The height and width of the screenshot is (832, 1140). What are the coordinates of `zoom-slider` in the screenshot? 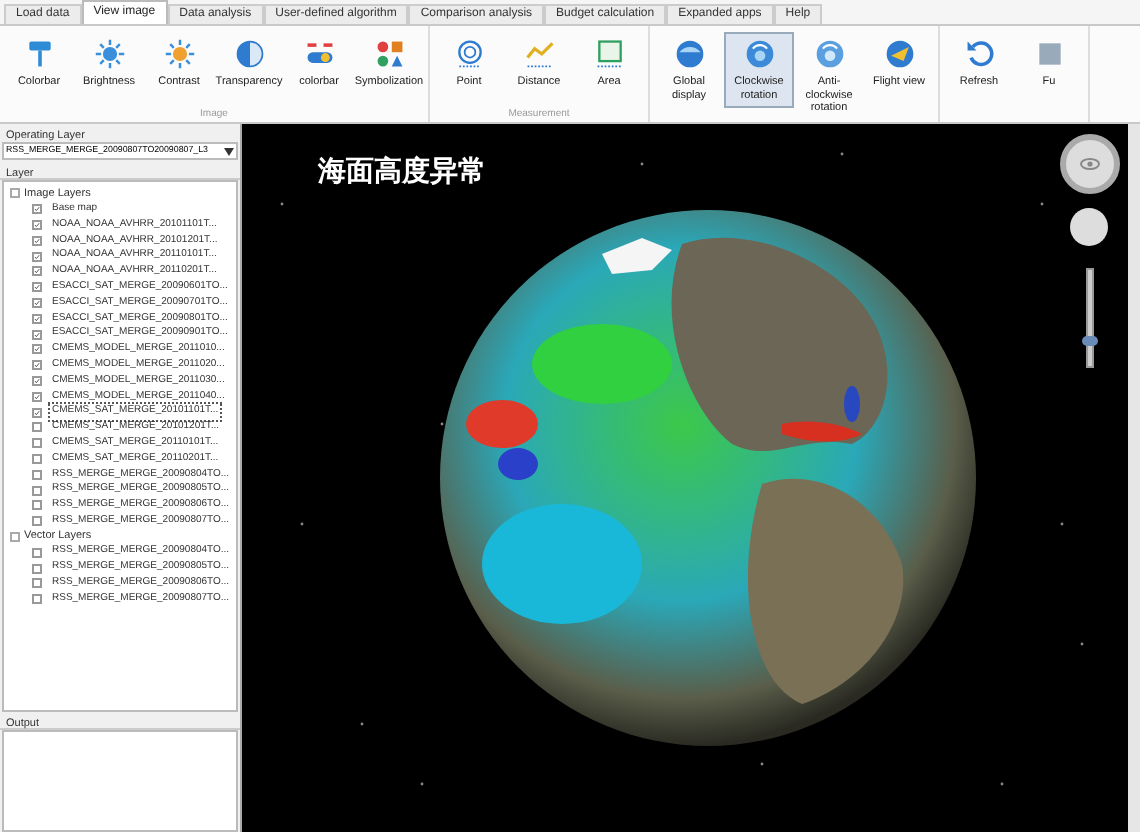 It's located at (1090, 318).